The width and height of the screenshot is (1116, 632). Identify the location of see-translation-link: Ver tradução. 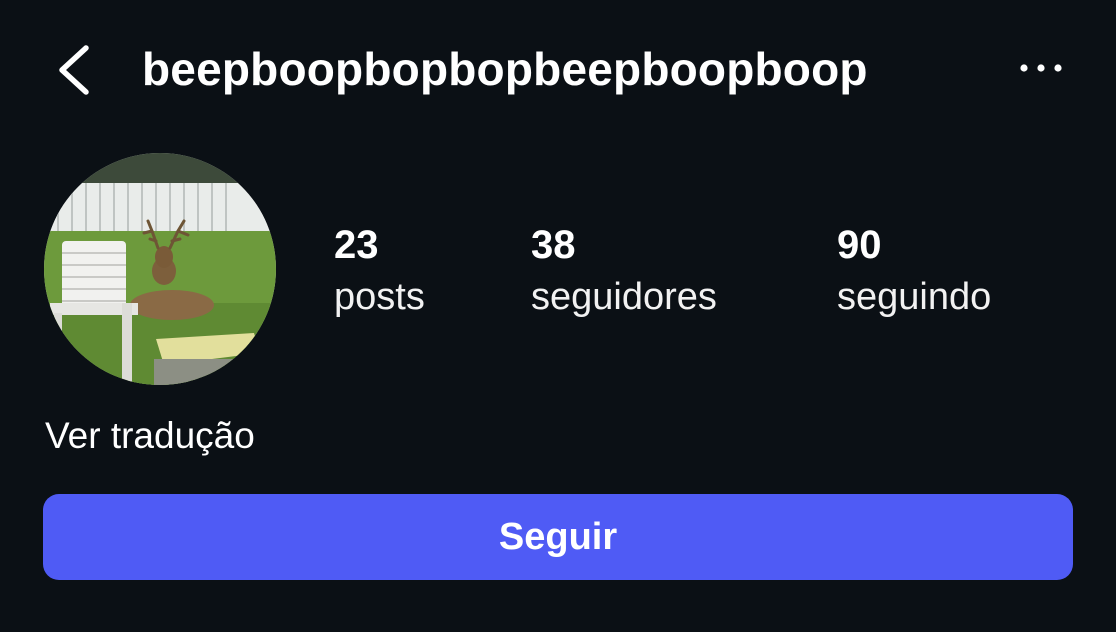
(150, 436).